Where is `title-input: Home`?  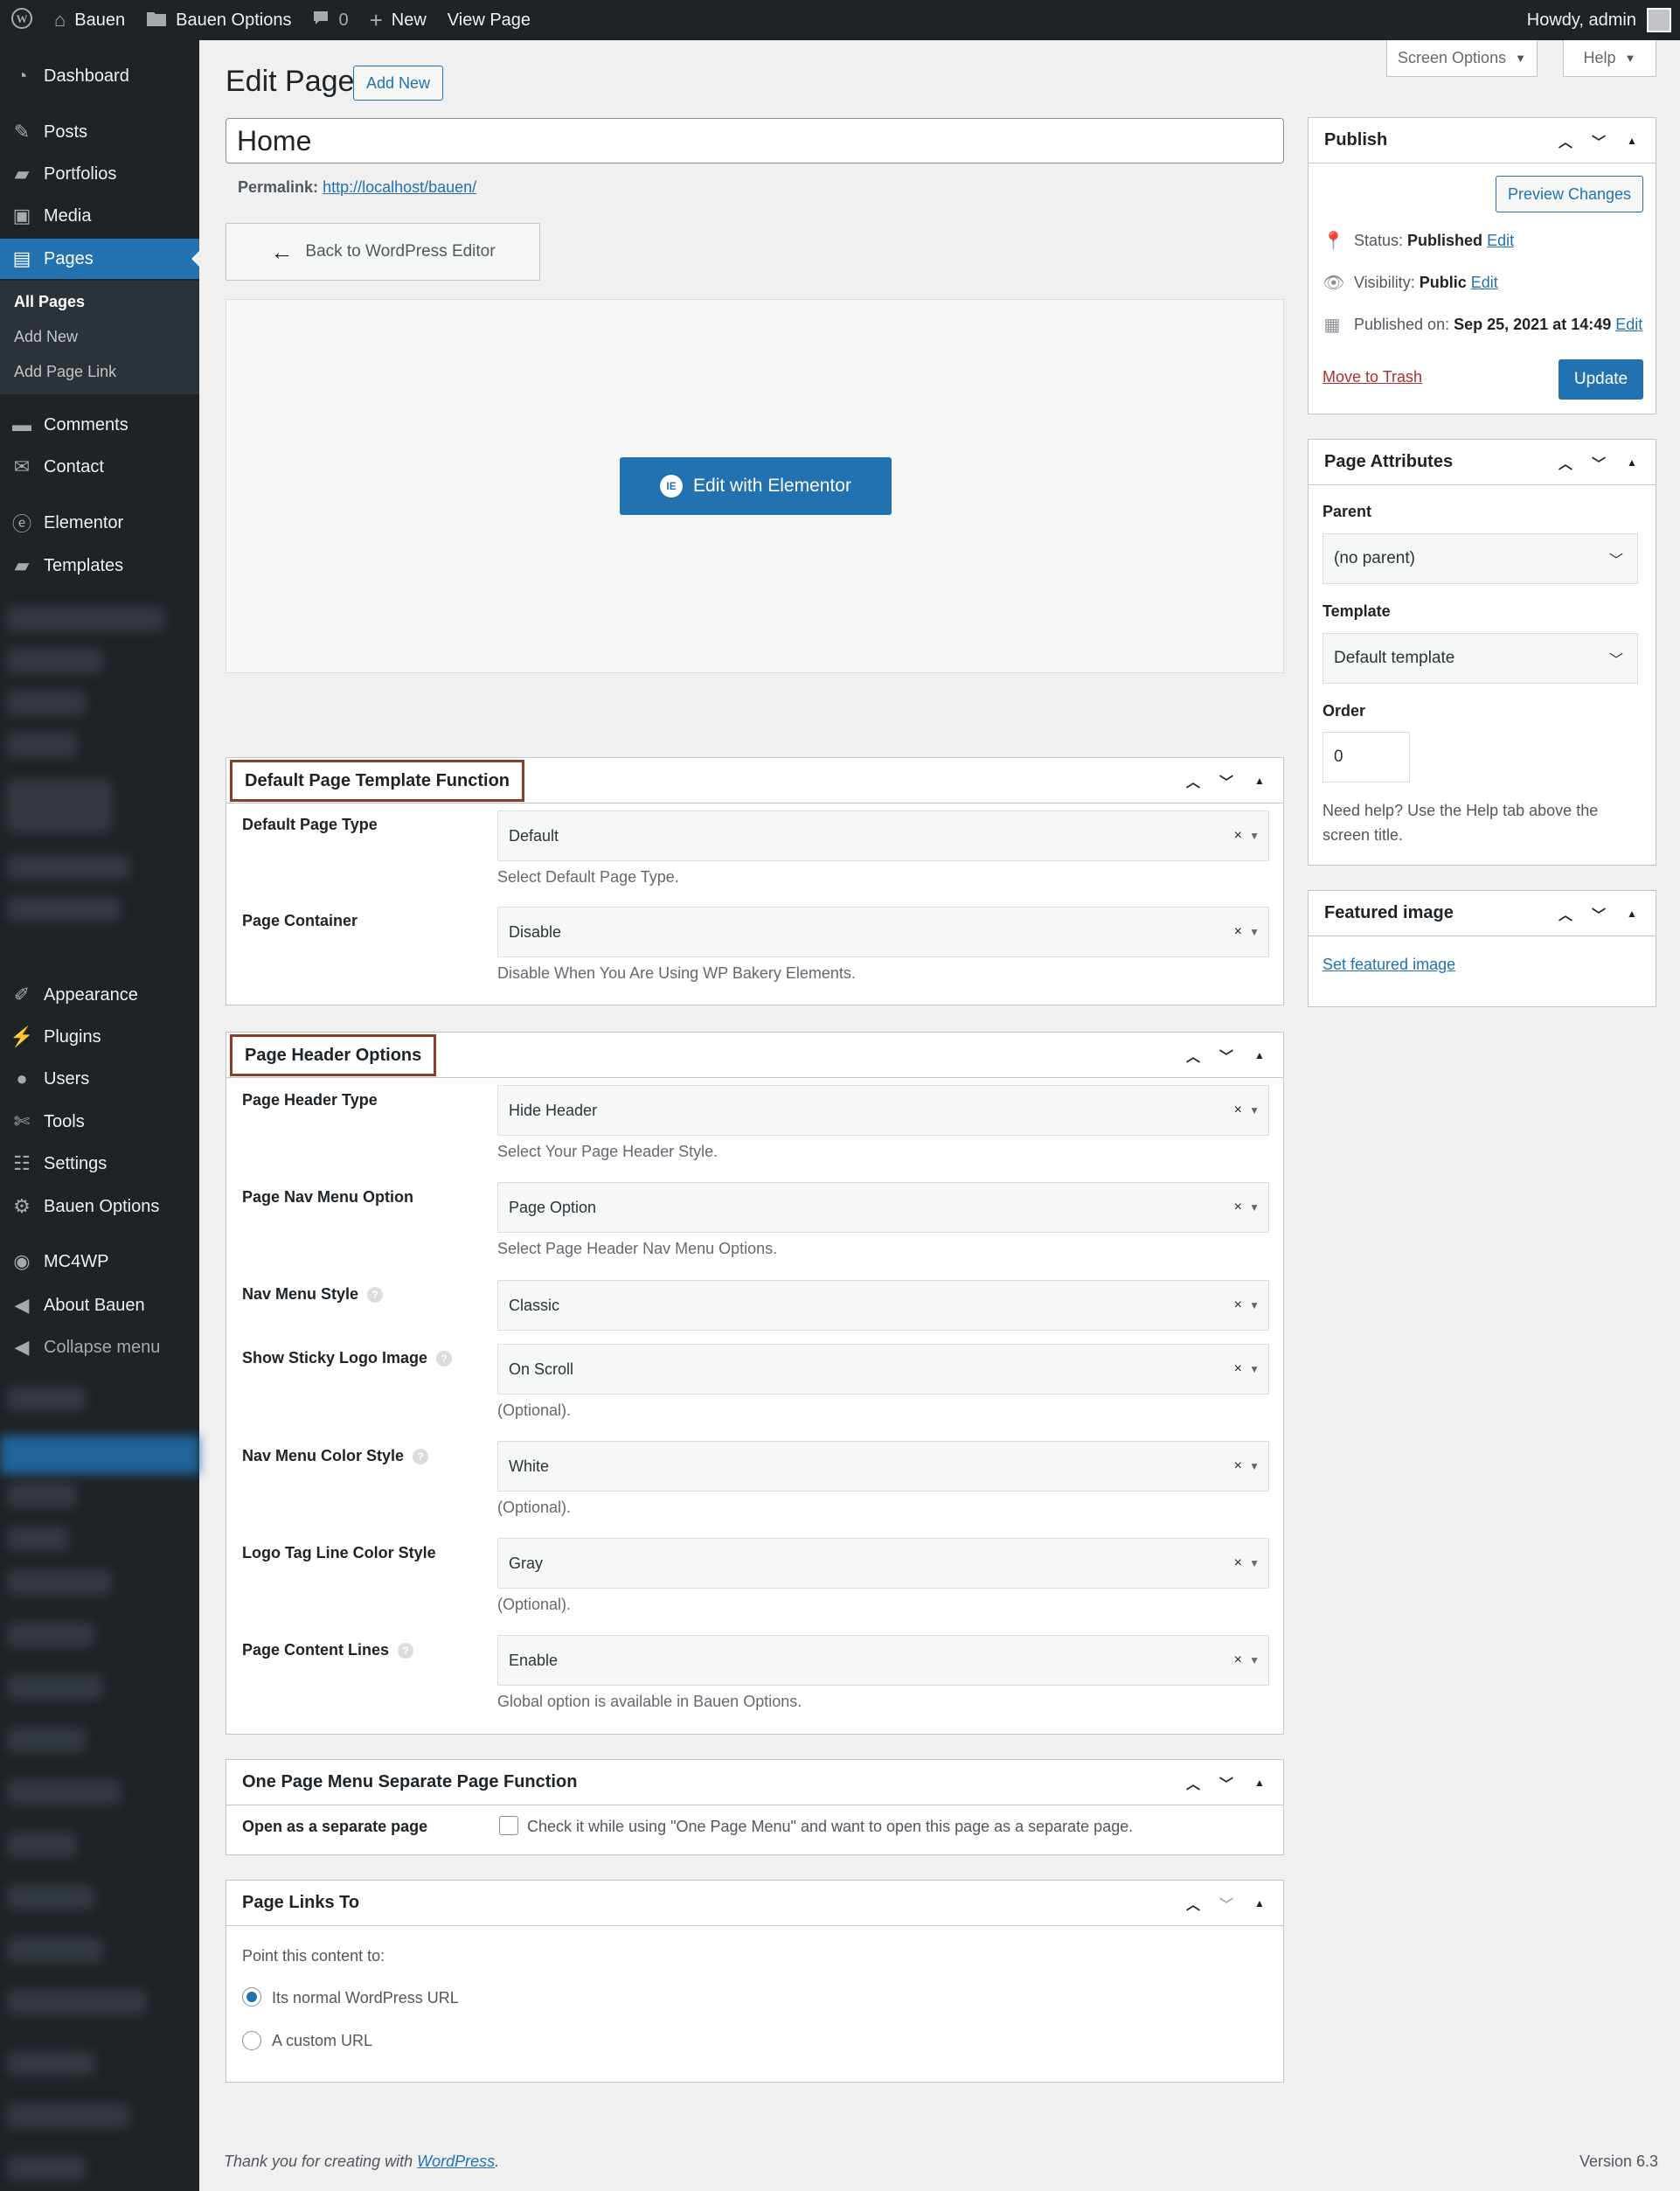
title-input: Home is located at coordinates (755, 140).